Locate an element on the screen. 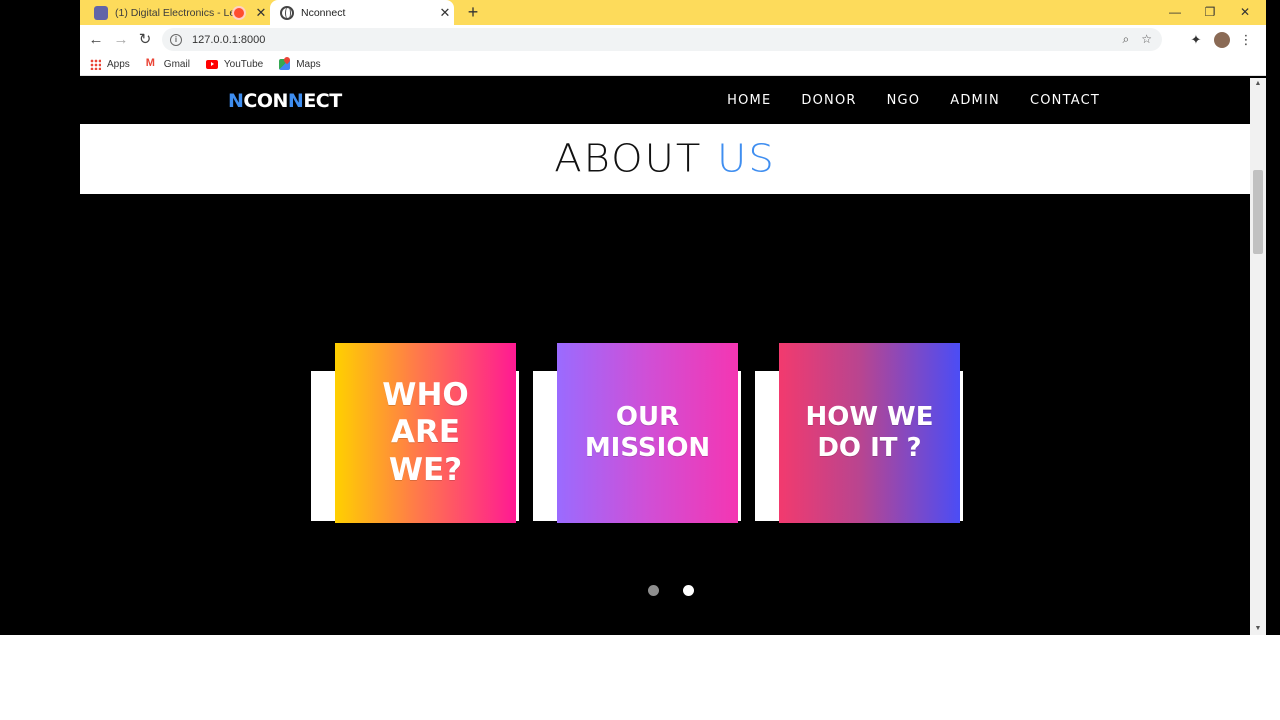 Image resolution: width=1280 pixels, height=720 pixels. about-header: ABOUT US is located at coordinates (665, 159).